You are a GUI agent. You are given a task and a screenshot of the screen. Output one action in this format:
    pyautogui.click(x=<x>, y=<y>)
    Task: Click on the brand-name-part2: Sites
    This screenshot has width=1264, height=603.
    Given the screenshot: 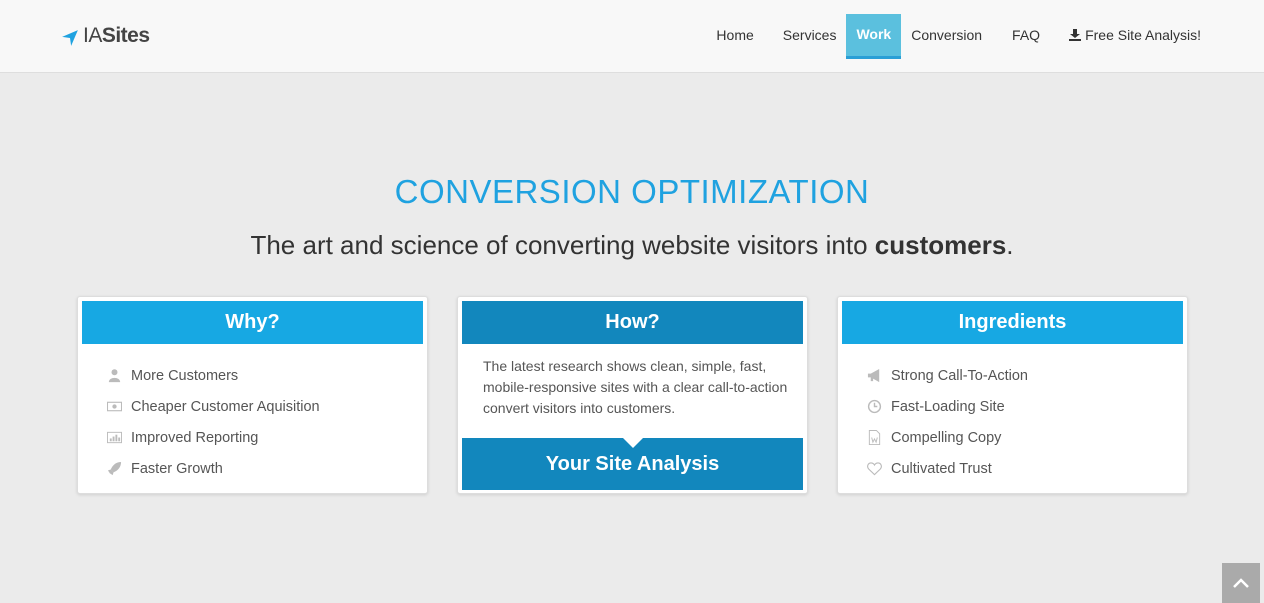 What is the action you would take?
    pyautogui.click(x=125, y=35)
    